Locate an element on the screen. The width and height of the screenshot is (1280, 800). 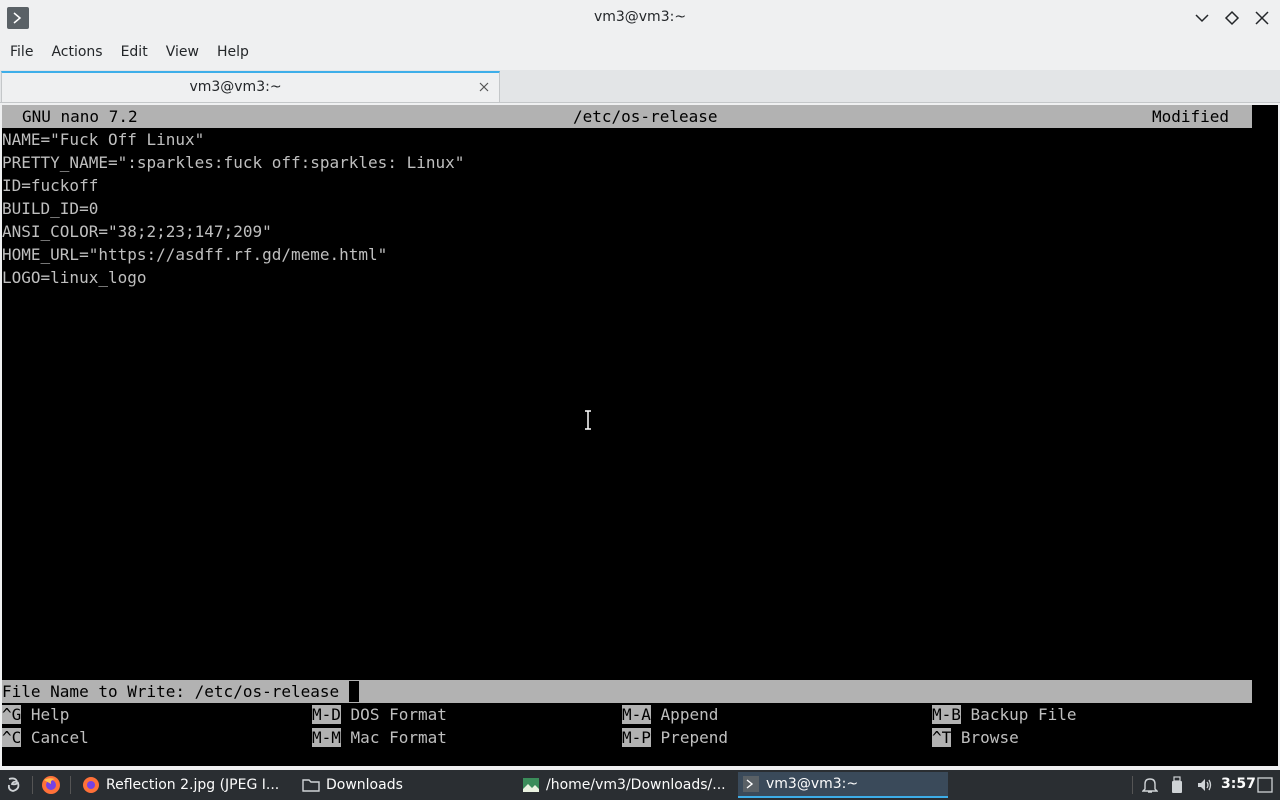
menu-bar: File Actions Edit View Help is located at coordinates (128, 54).